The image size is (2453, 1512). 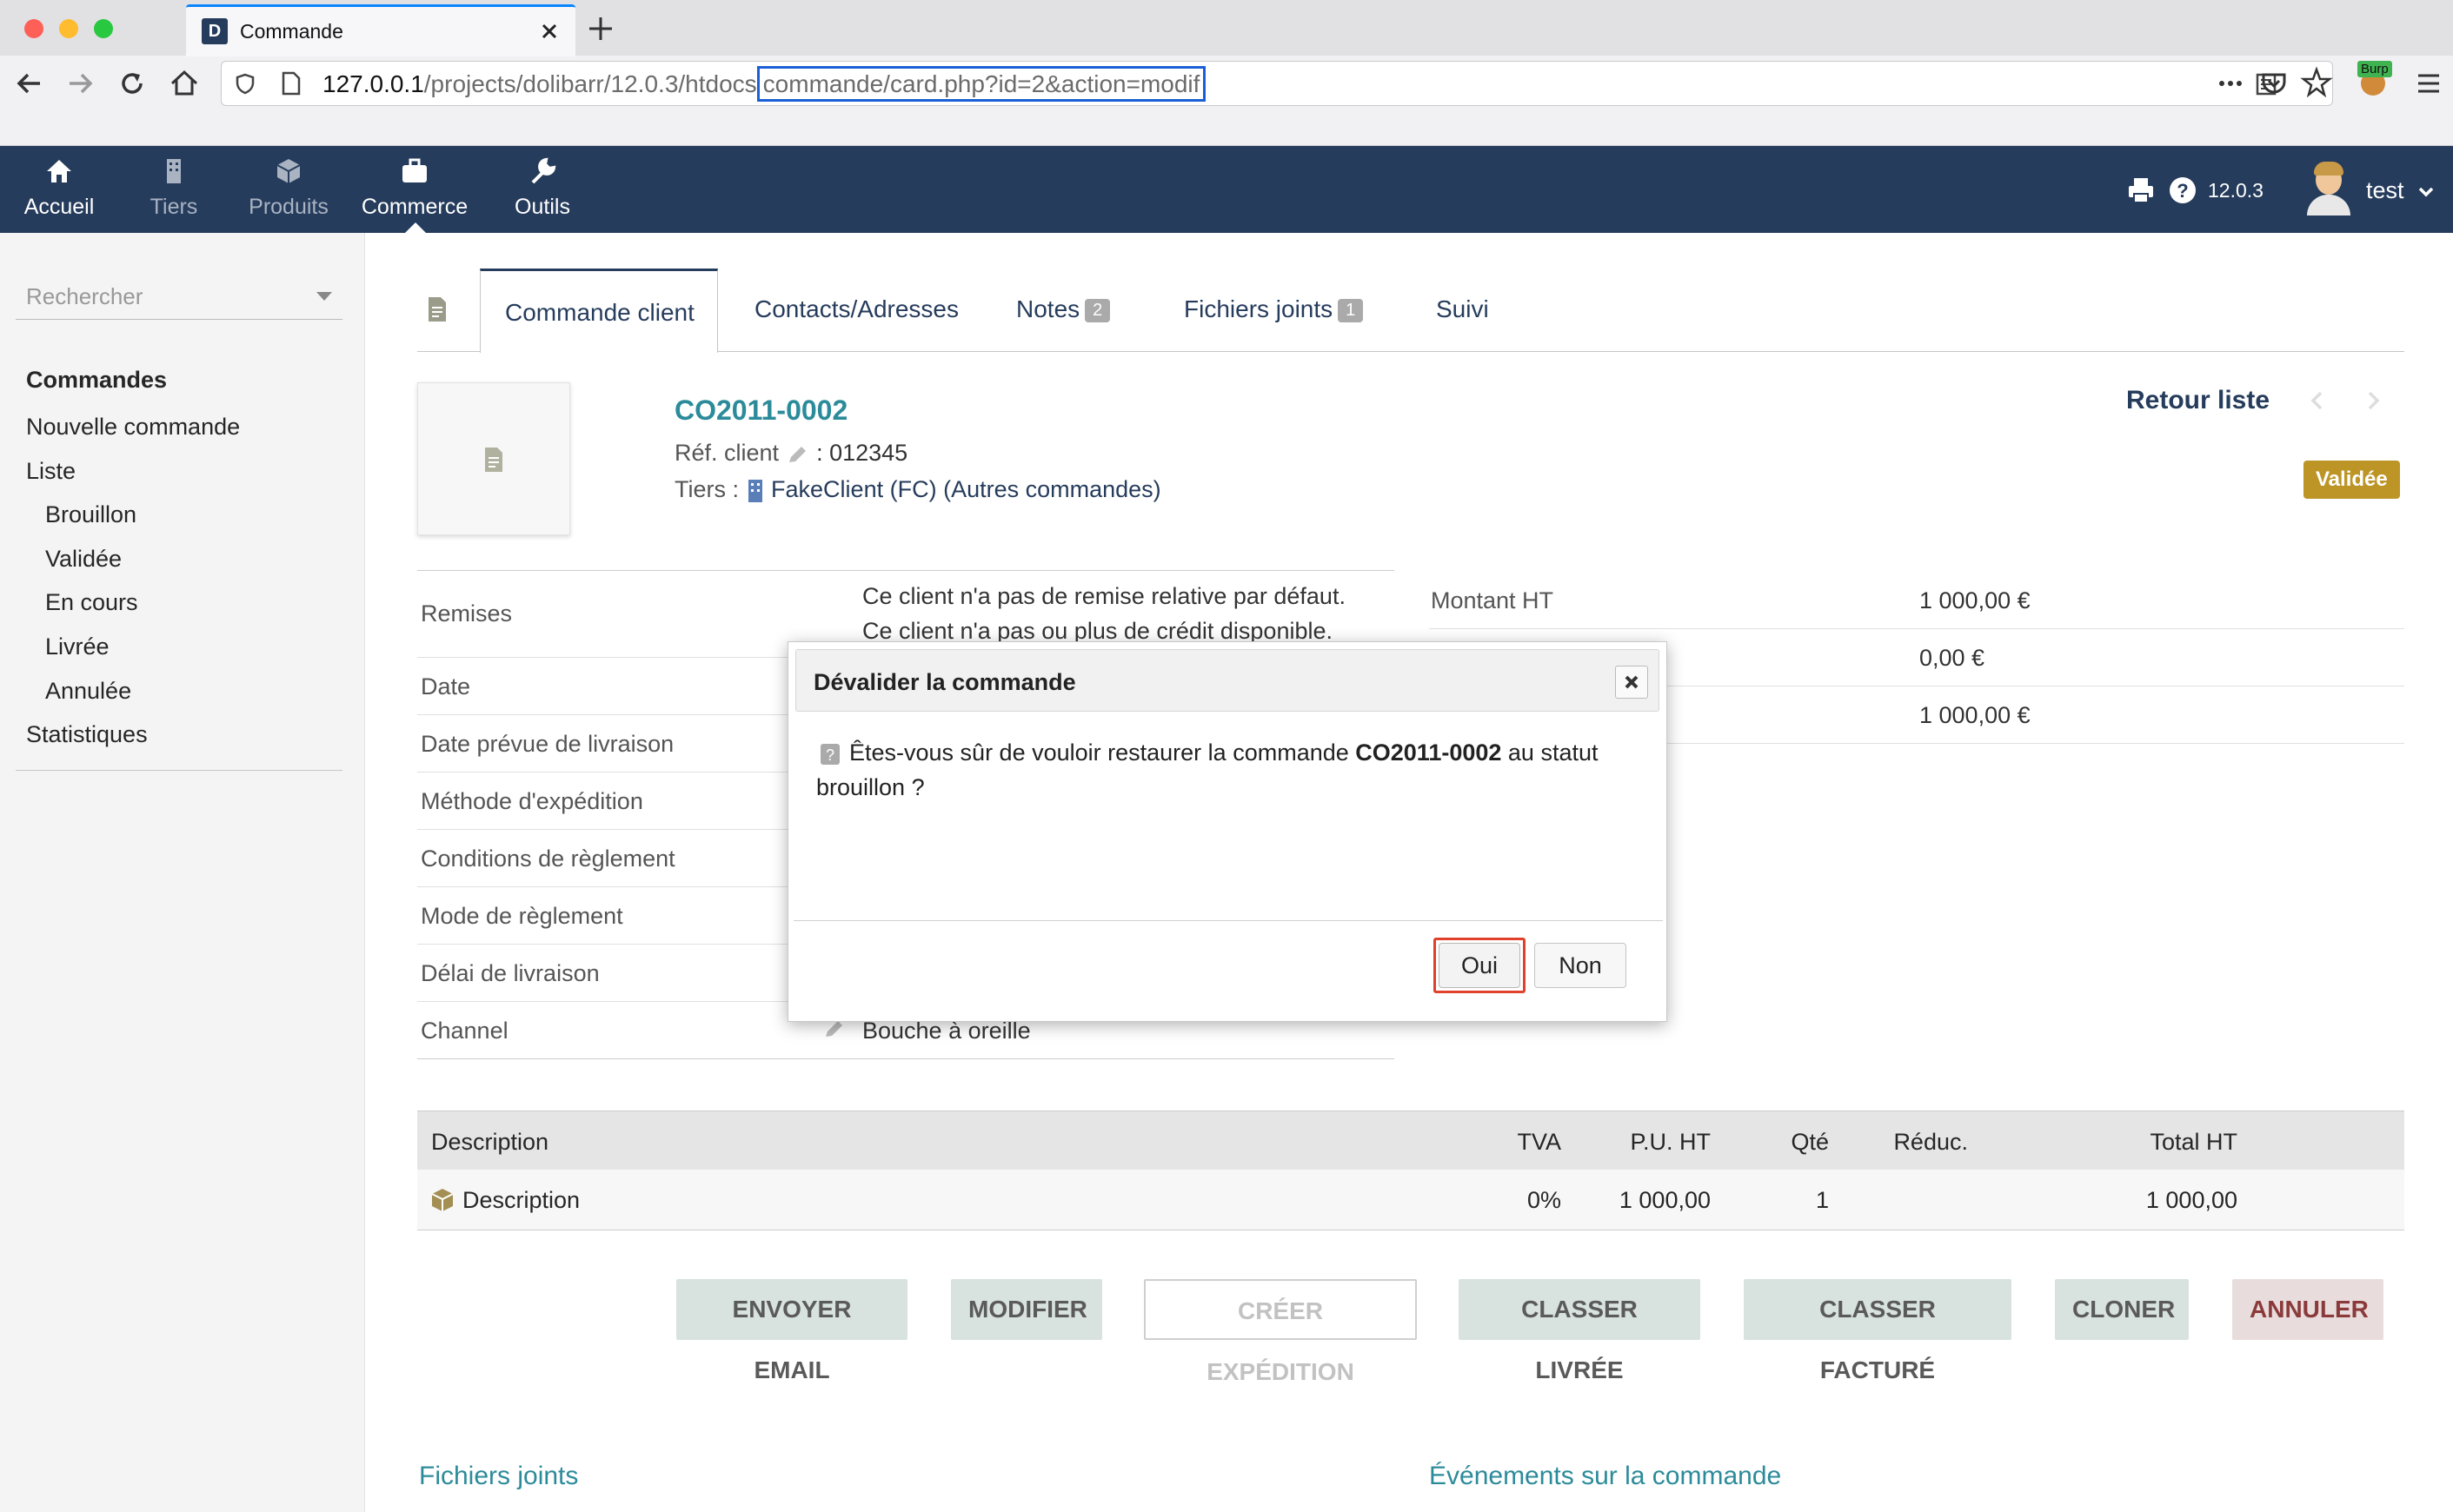 I want to click on tab-fichiers-joints: Fichiers joints 1, so click(x=1274, y=309).